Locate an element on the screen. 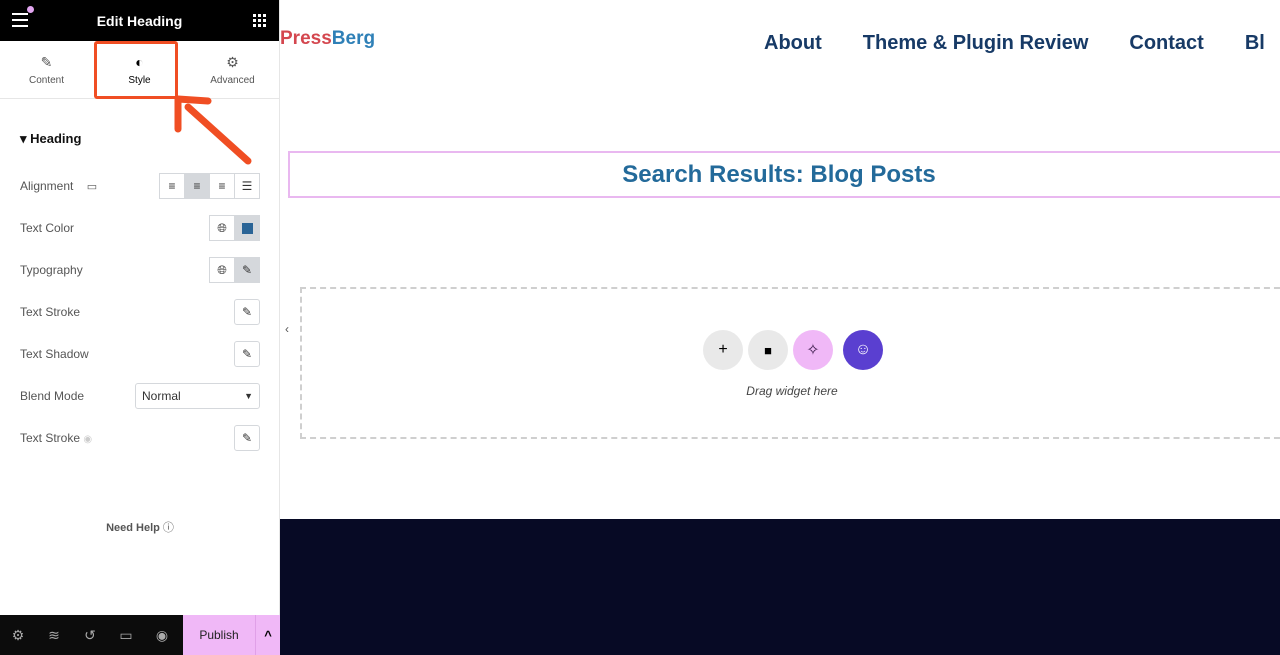 This screenshot has height=655, width=1280. add-section-button: + is located at coordinates (723, 350).